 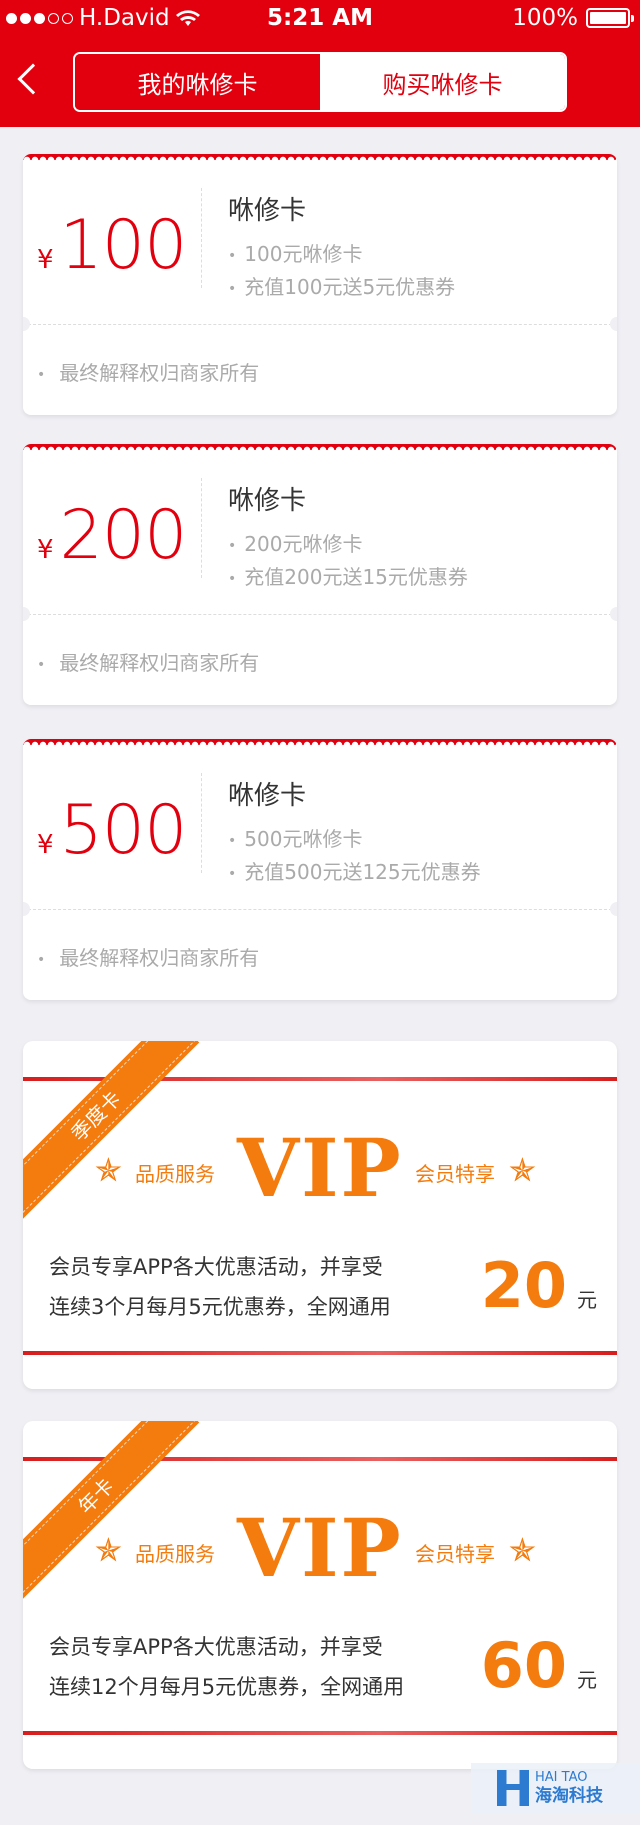 I want to click on back-arrow-icon, so click(x=33, y=79).